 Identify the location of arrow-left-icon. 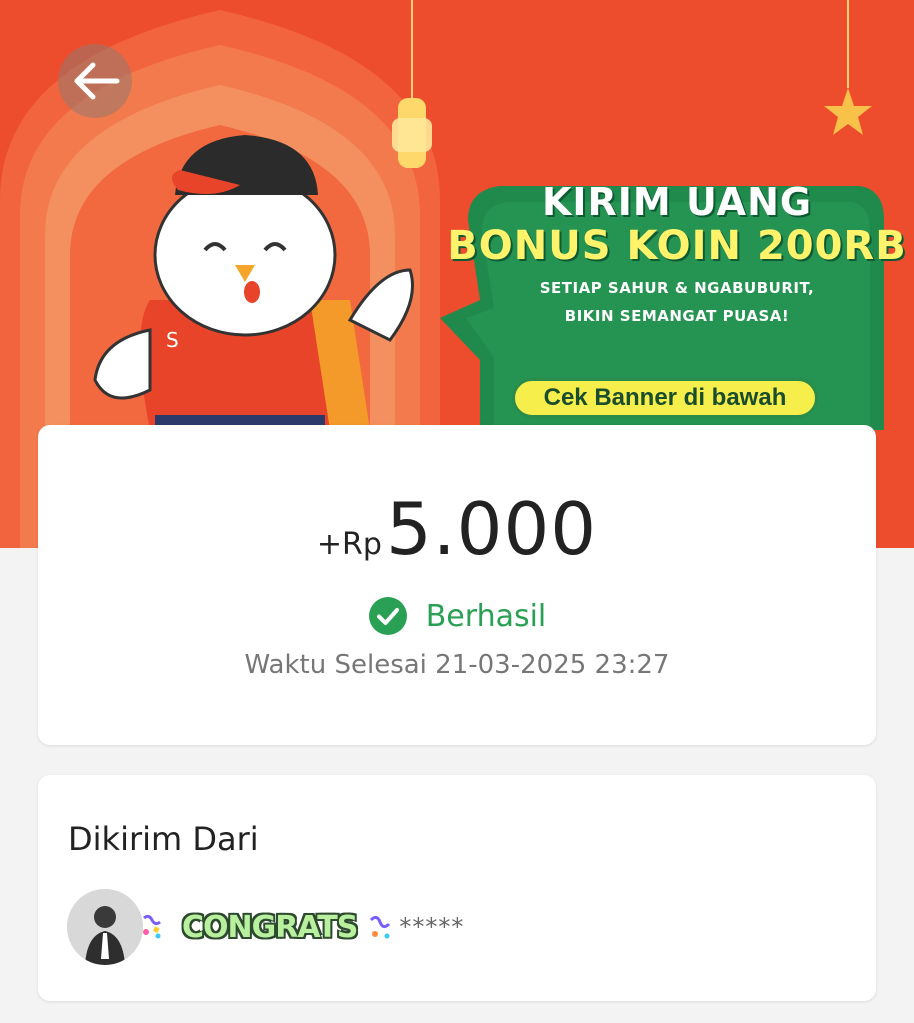
(97, 81).